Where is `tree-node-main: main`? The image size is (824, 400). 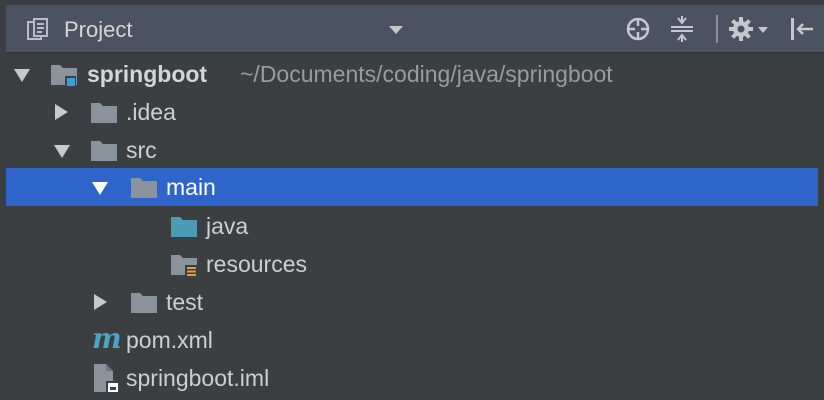 tree-node-main: main is located at coordinates (412, 187).